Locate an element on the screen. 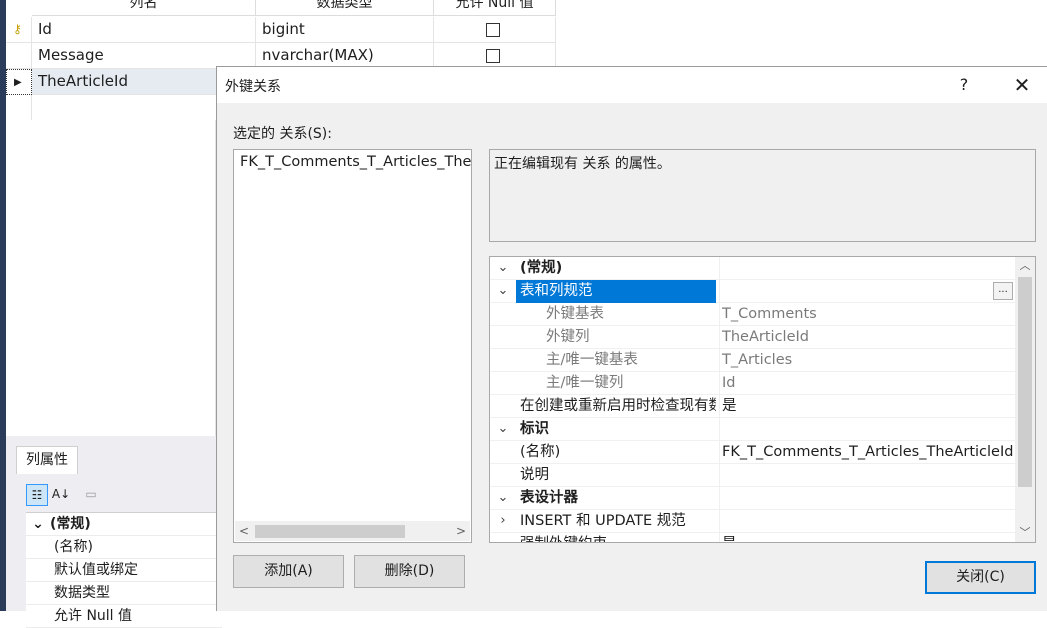 This screenshot has width=1047, height=628. categorized-icon: ☷ is located at coordinates (37, 495).